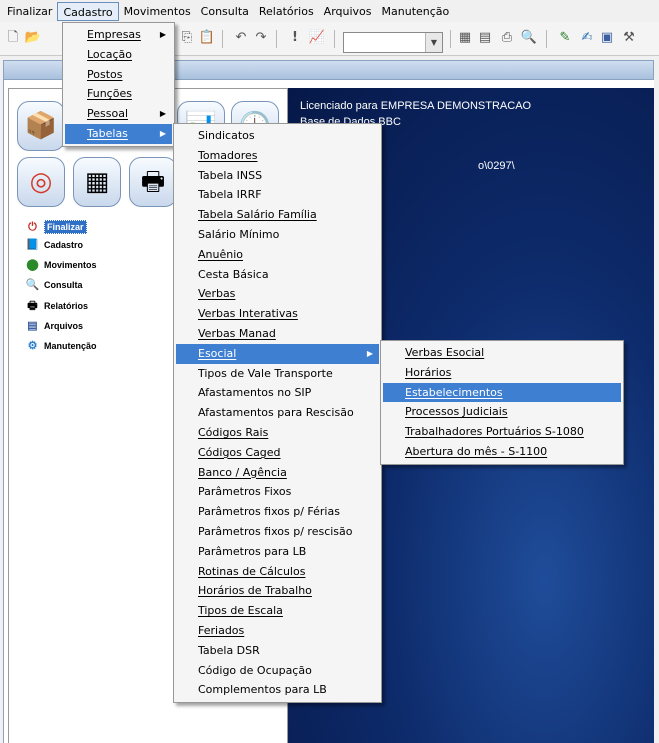 The height and width of the screenshot is (743, 659). Describe the element at coordinates (32, 325) in the screenshot. I see `files-icon: ▤` at that location.